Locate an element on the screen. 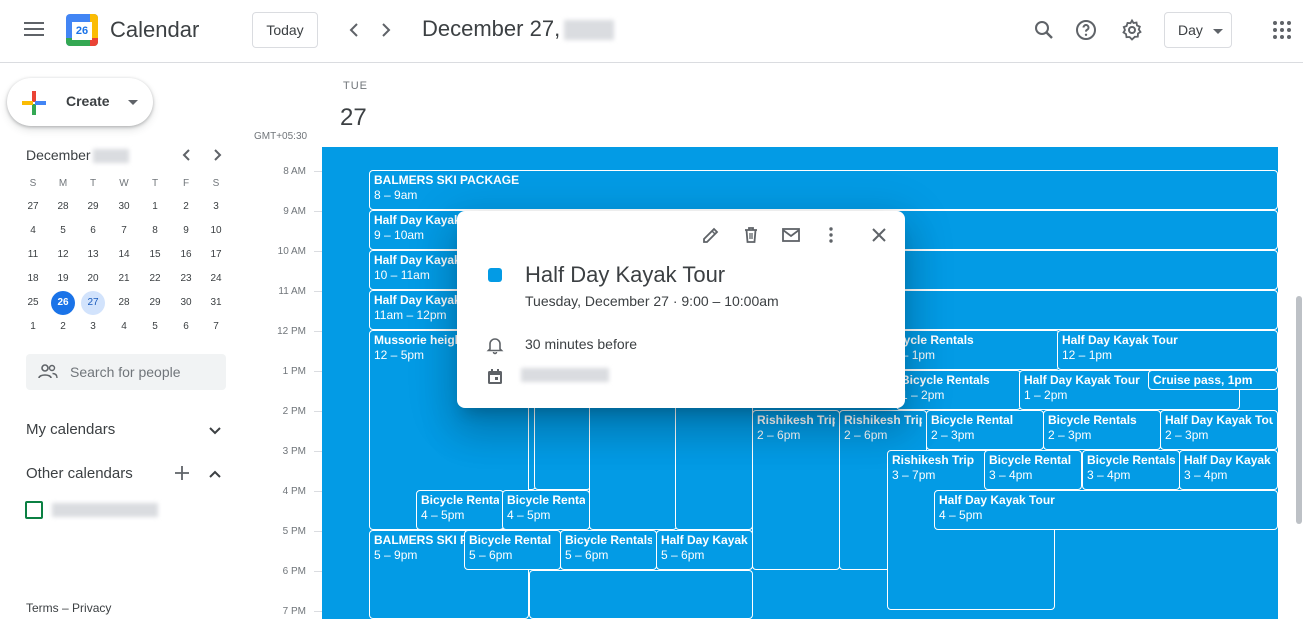  delete-icon is located at coordinates (751, 235).